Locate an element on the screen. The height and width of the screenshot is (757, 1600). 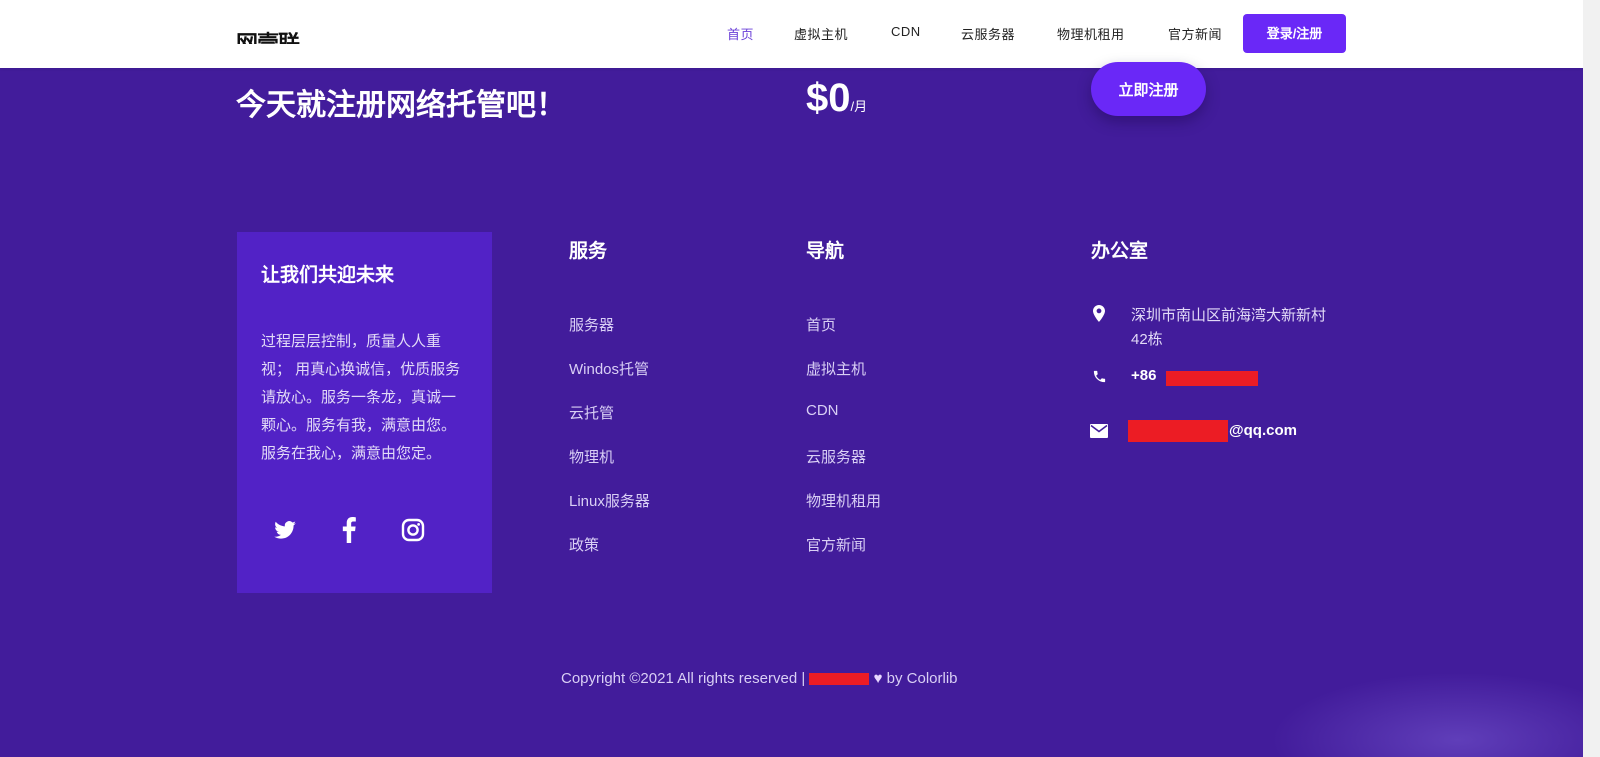
footer-nav-link: 官方新闻 is located at coordinates (836, 544).